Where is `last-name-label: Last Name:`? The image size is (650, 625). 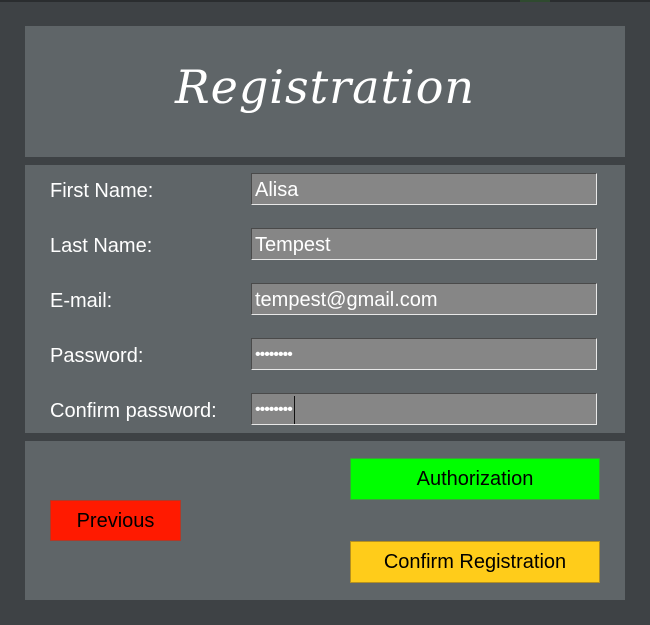 last-name-label: Last Name: is located at coordinates (101, 246).